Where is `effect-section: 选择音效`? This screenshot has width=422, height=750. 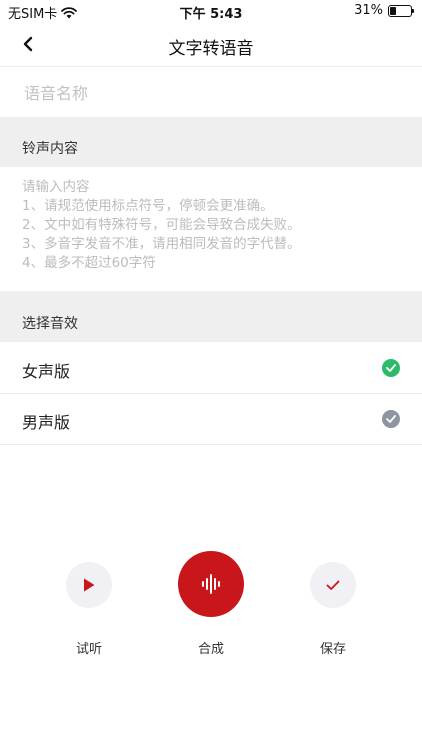
effect-section: 选择音效 is located at coordinates (211, 316).